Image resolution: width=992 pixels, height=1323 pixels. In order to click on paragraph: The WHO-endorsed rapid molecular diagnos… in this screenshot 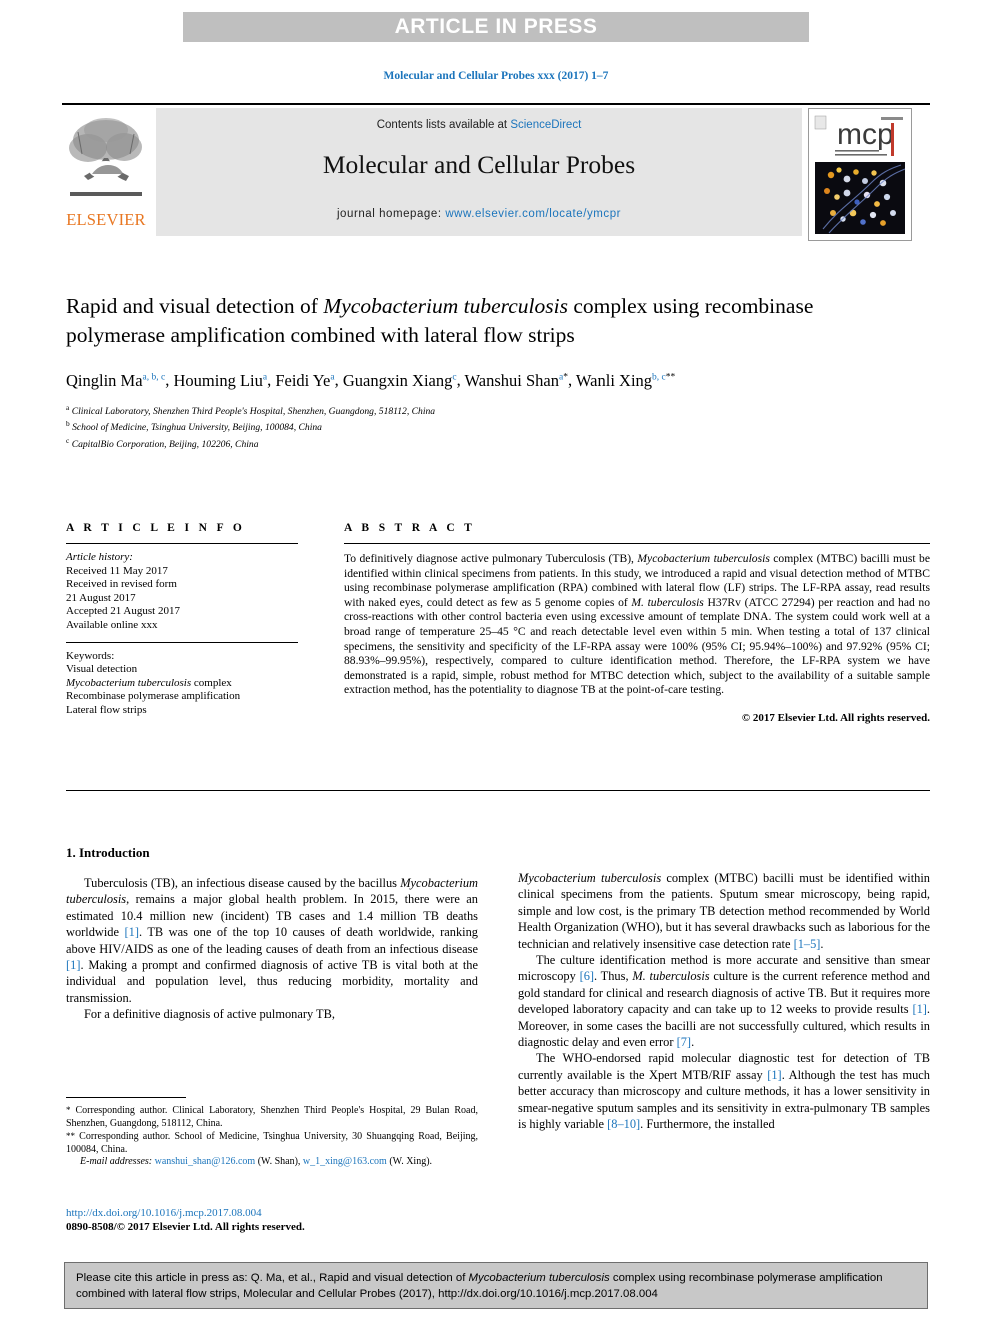, I will do `click(724, 1091)`.